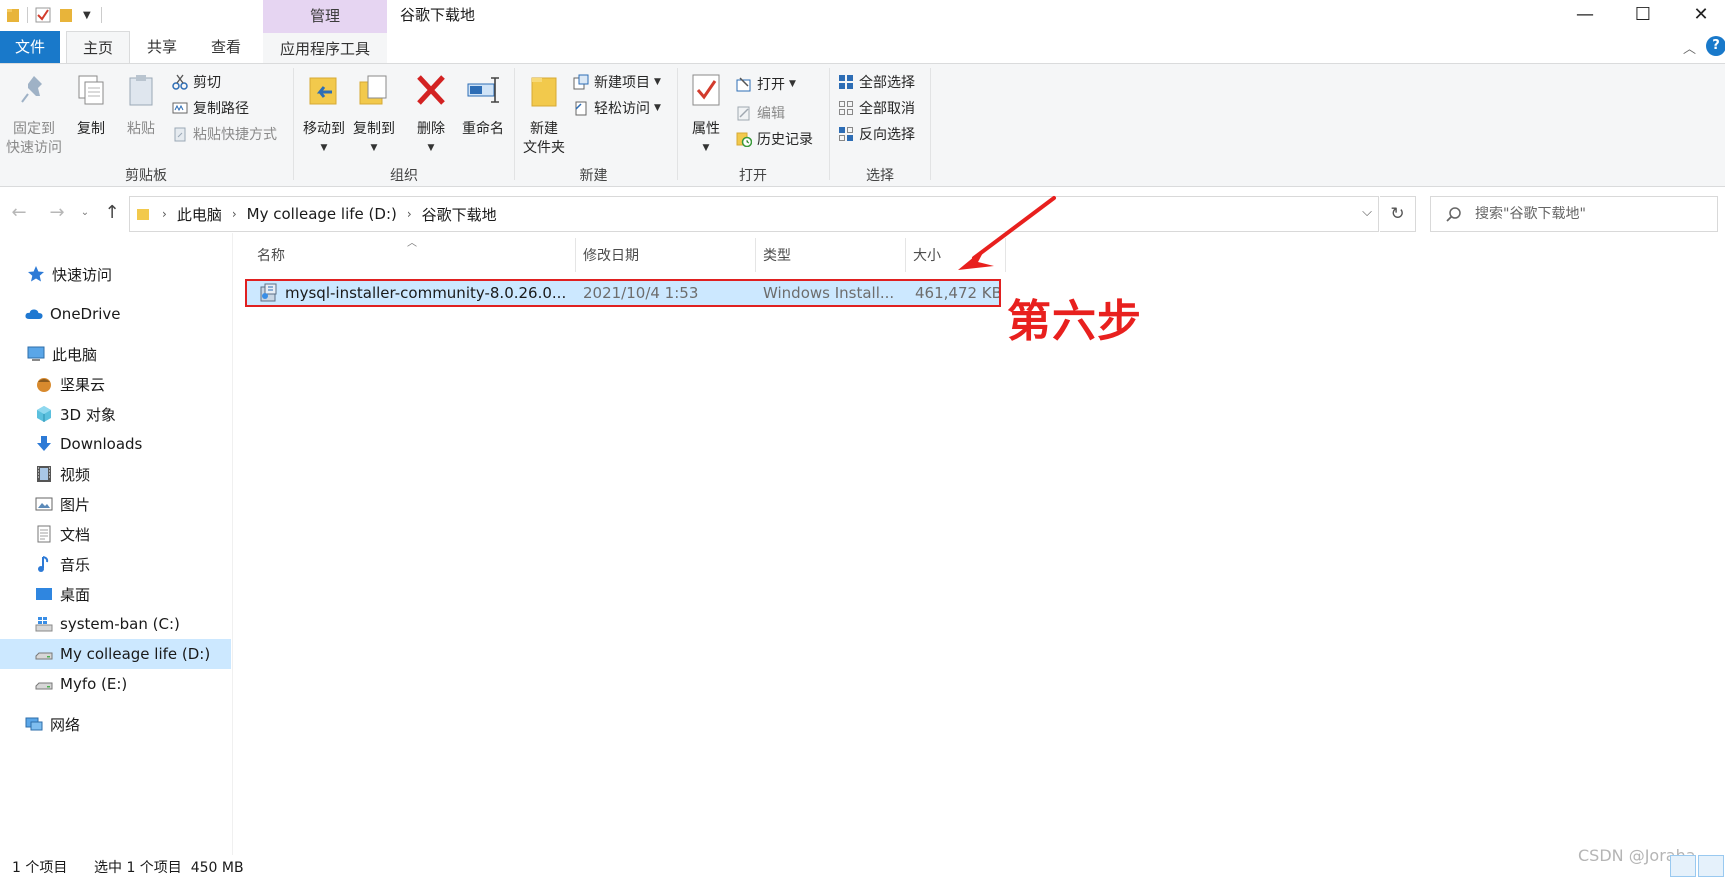  I want to click on rename-button: 重命名, so click(483, 105).